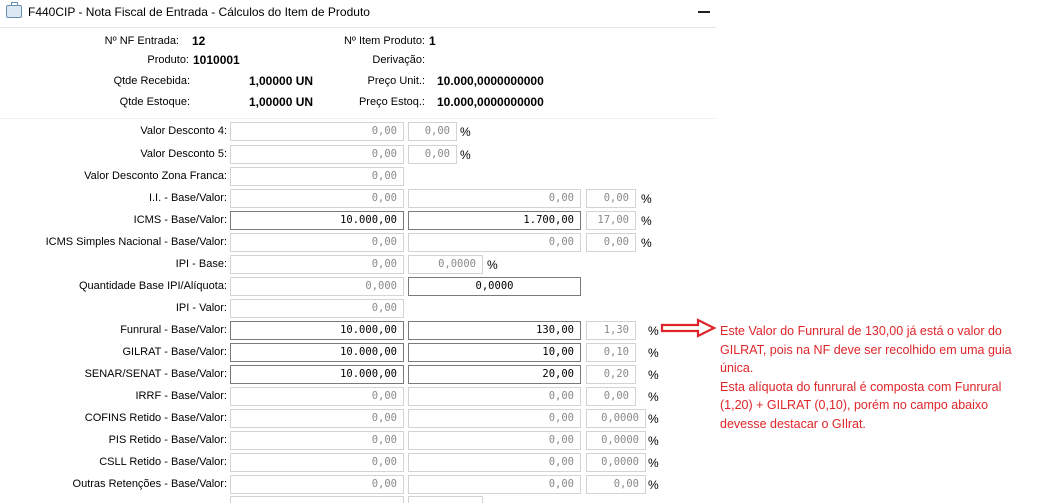  Describe the element at coordinates (465, 132) in the screenshot. I see `desconto4-pct: %` at that location.